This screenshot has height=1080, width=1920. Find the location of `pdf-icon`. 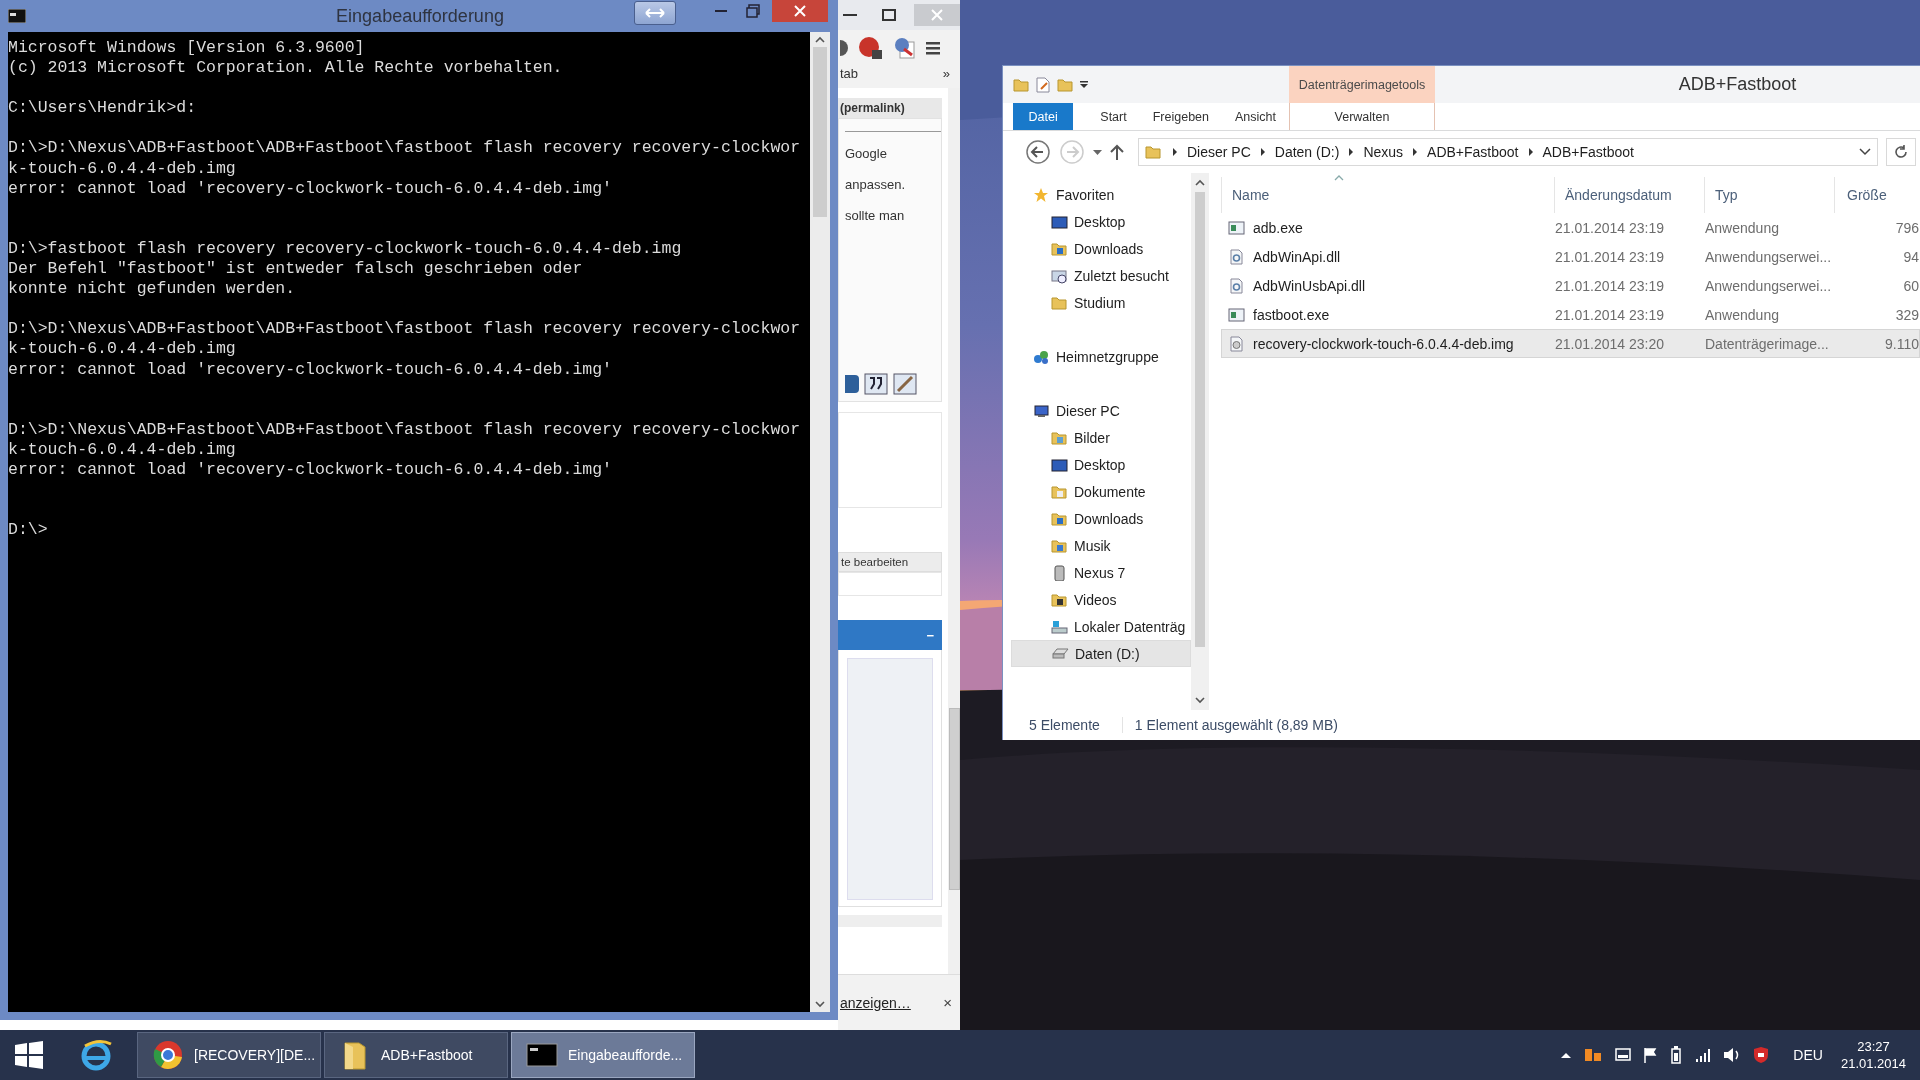

pdf-icon is located at coordinates (905, 48).